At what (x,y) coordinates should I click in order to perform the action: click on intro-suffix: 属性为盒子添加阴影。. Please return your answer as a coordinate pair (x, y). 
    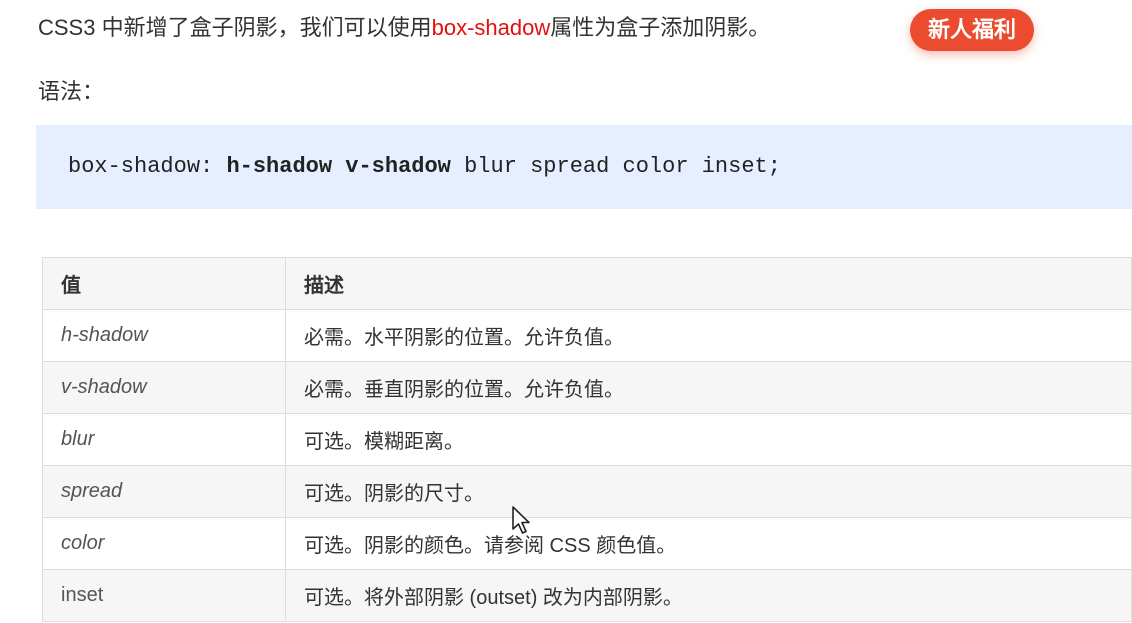
    Looking at the image, I should click on (660, 27).